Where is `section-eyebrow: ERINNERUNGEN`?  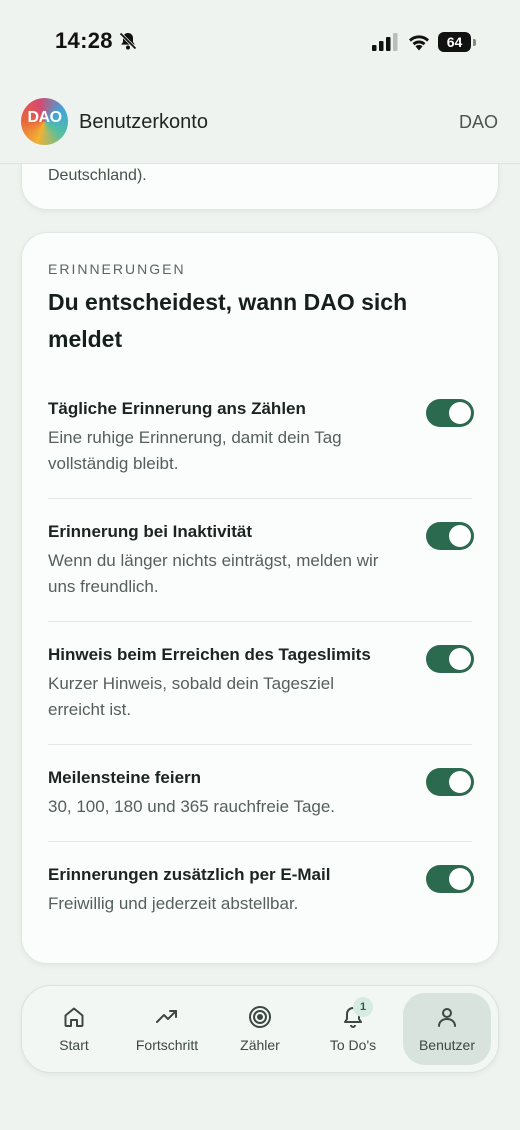
section-eyebrow: ERINNERUNGEN is located at coordinates (117, 269).